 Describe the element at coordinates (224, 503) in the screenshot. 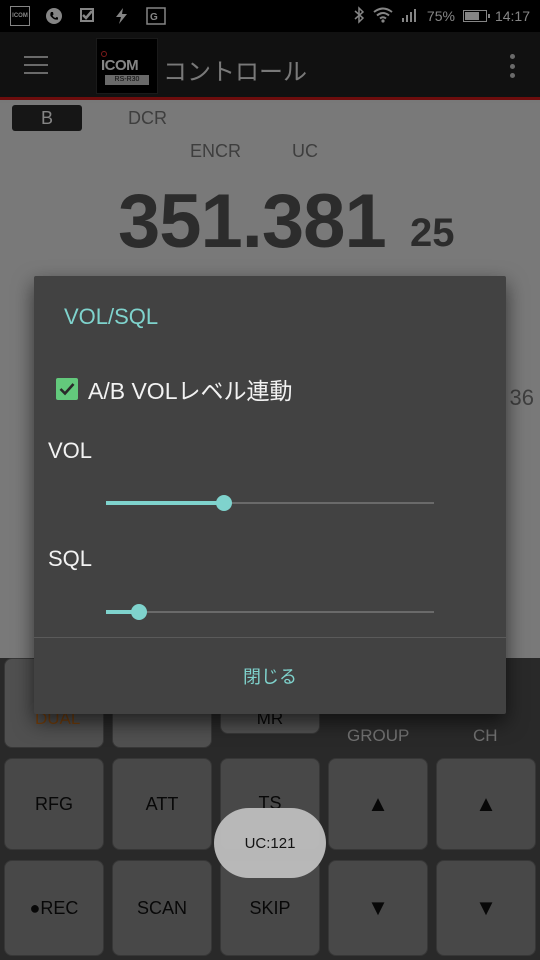

I see `vol-slider-thumb` at that location.